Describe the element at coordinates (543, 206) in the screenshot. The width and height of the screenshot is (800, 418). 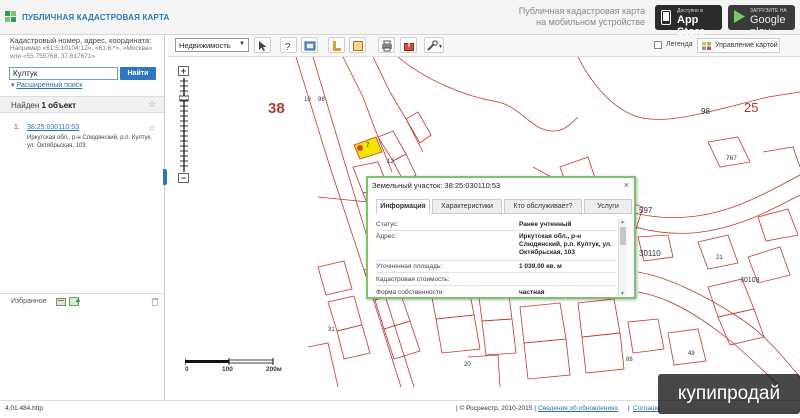
I see `tab-who-serves: Кто обслуживает?` at that location.